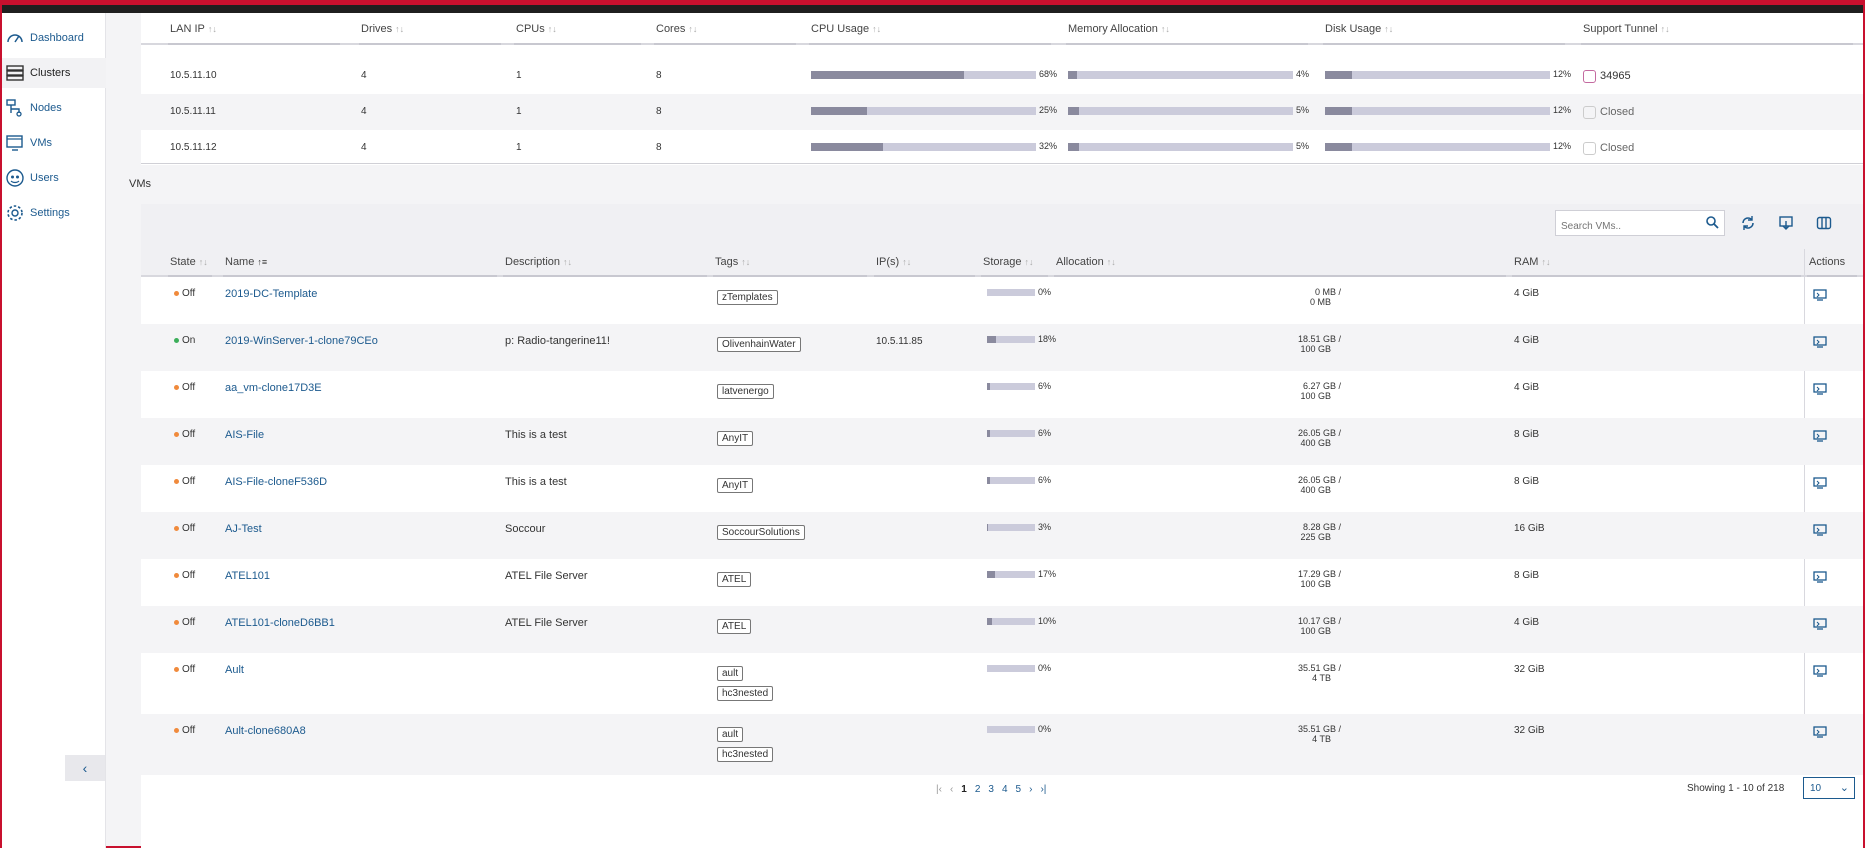  What do you see at coordinates (1527, 434) in the screenshot?
I see `vm-ram: 8 GiB` at bounding box center [1527, 434].